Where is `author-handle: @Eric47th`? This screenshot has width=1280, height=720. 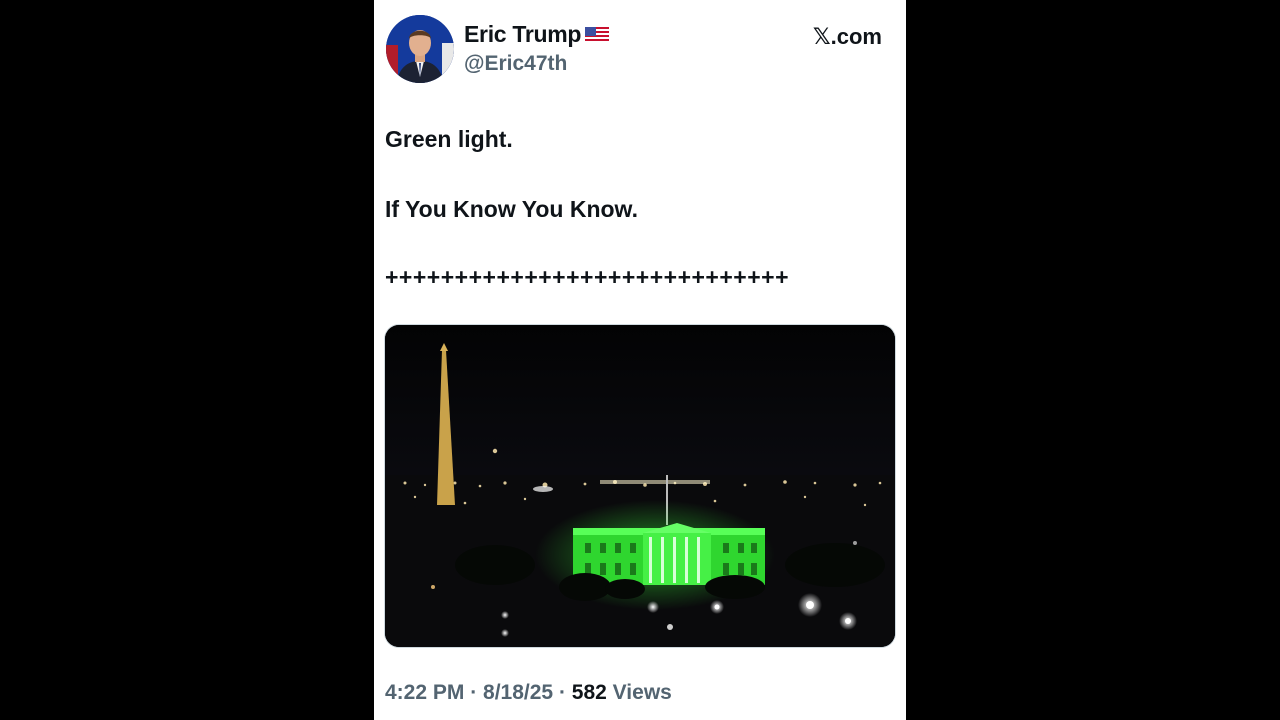 author-handle: @Eric47th is located at coordinates (515, 64).